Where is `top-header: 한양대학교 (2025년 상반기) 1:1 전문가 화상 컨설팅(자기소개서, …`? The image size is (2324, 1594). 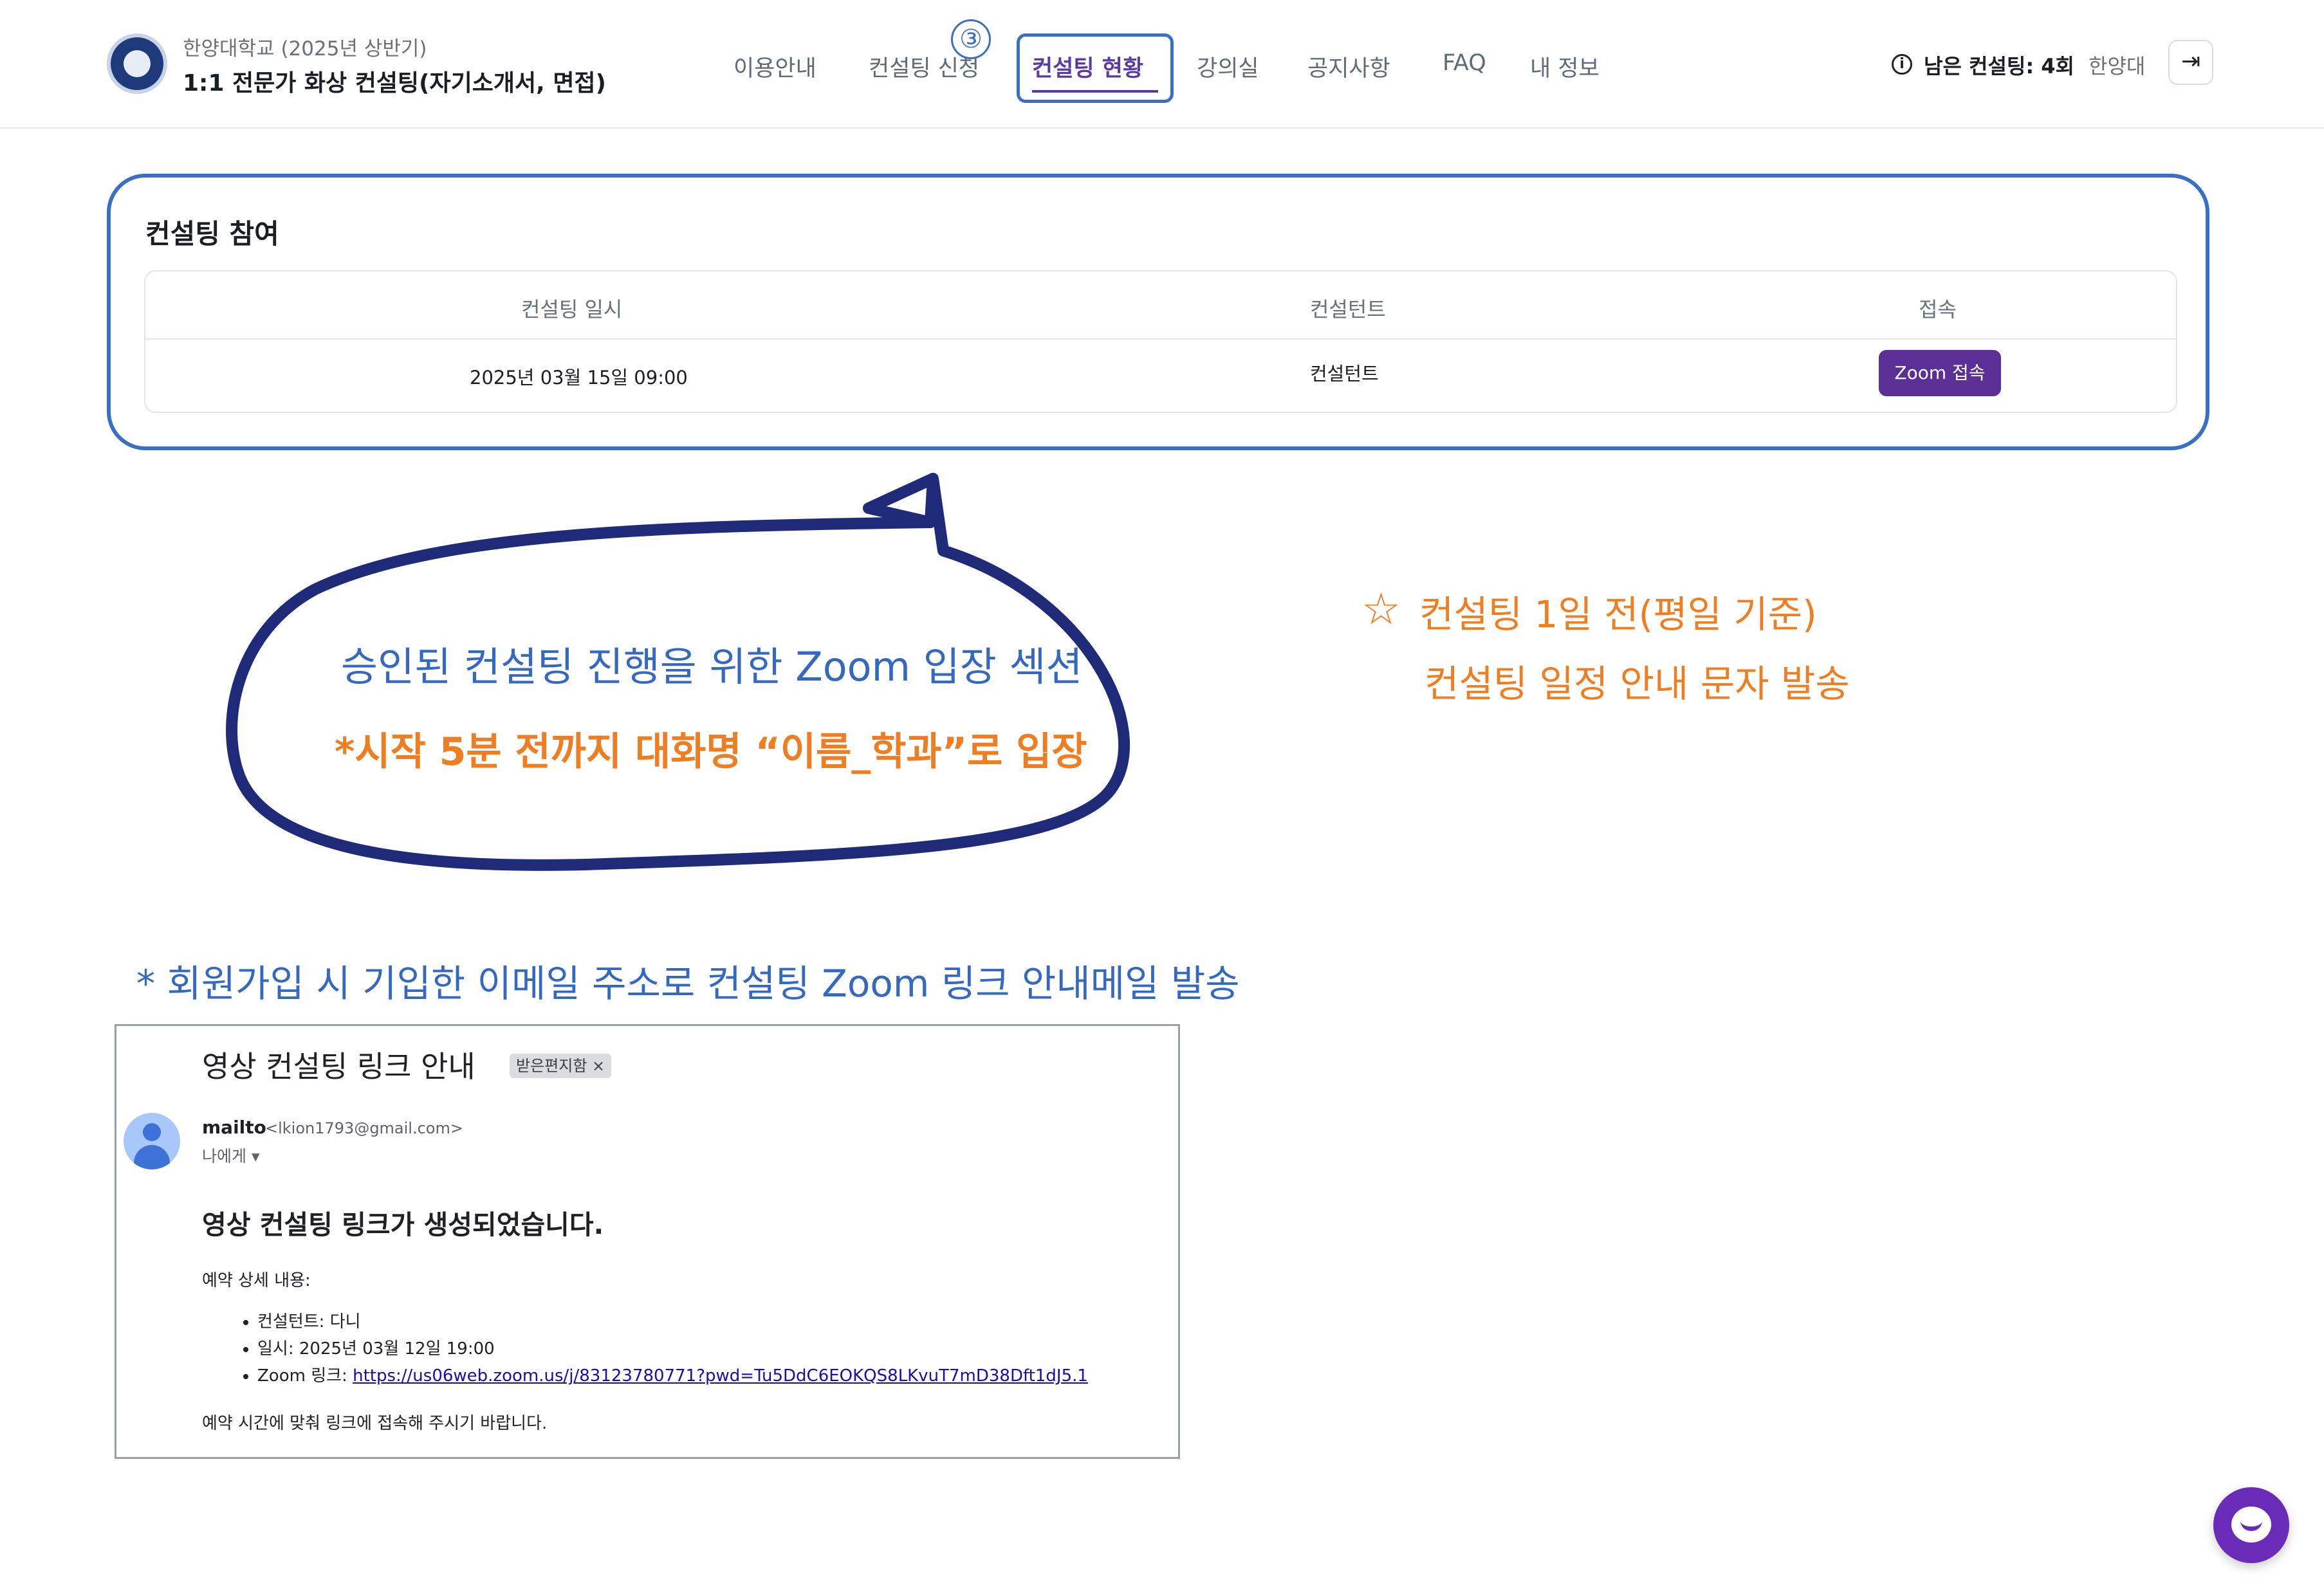 top-header: 한양대학교 (2025년 상반기) 1:1 전문가 화상 컨설팅(자기소개서, … is located at coordinates (1162, 64).